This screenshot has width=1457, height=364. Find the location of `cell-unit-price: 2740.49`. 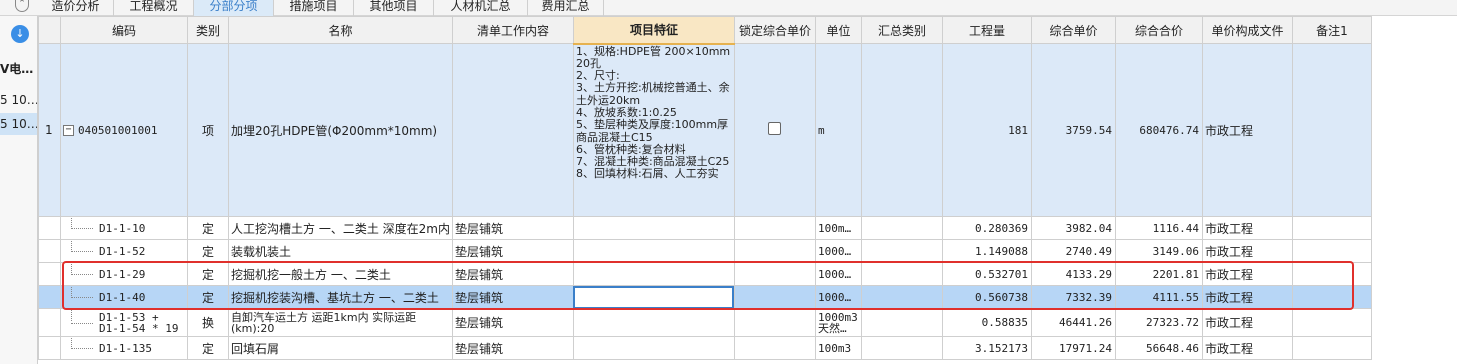

cell-unit-price: 2740.49 is located at coordinates (1073, 251).